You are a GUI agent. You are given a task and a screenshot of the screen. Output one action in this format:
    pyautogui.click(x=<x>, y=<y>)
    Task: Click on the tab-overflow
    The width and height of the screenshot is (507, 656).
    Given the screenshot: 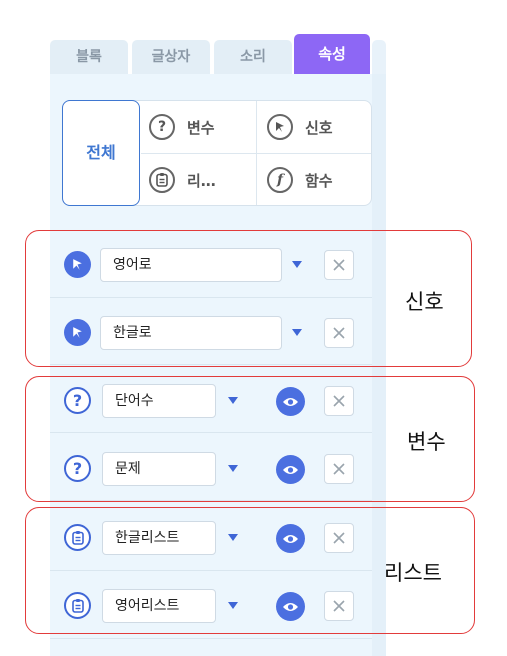 What is the action you would take?
    pyautogui.click(x=379, y=57)
    